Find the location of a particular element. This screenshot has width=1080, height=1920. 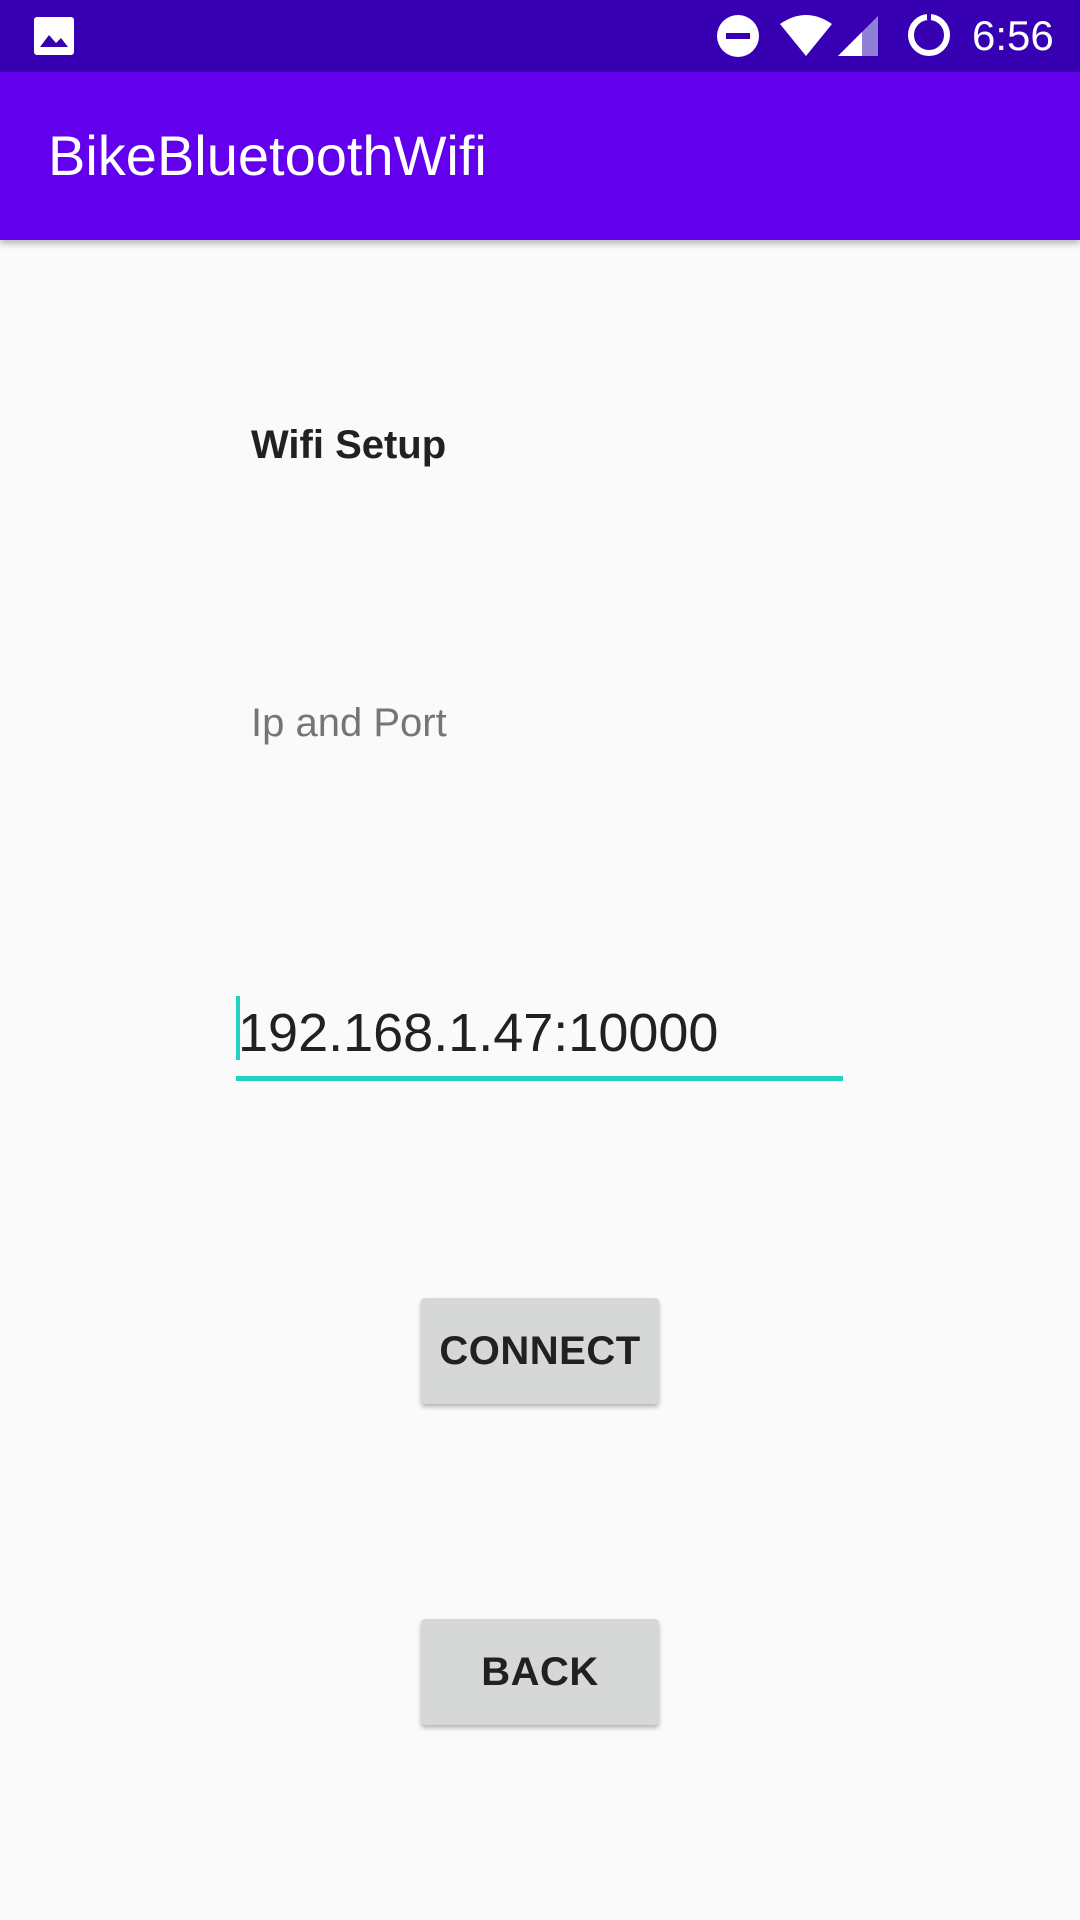

ip-port-label: Ip and Port is located at coordinates (349, 723).